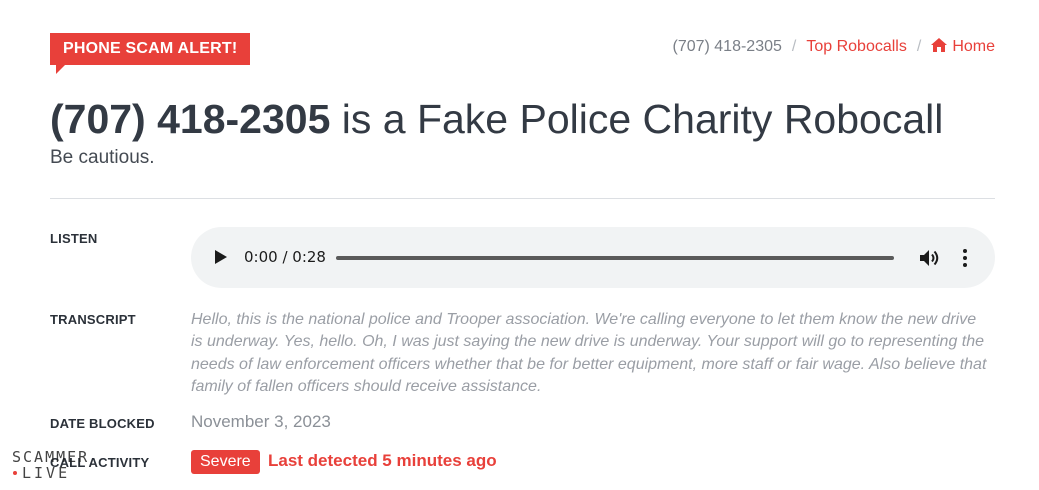  What do you see at coordinates (102, 157) in the screenshot?
I see `page-subtitle: Be cautious.` at bounding box center [102, 157].